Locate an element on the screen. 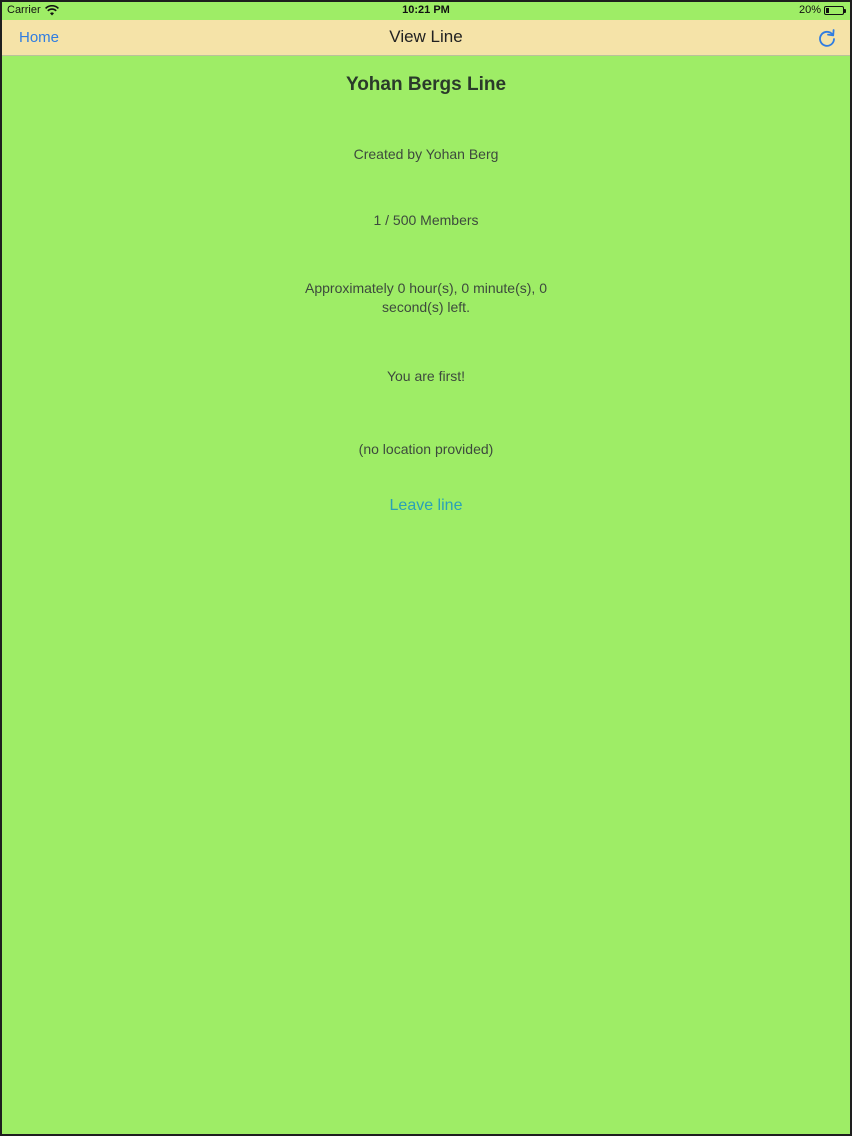 The height and width of the screenshot is (1136, 852). battery-fill is located at coordinates (827, 10).